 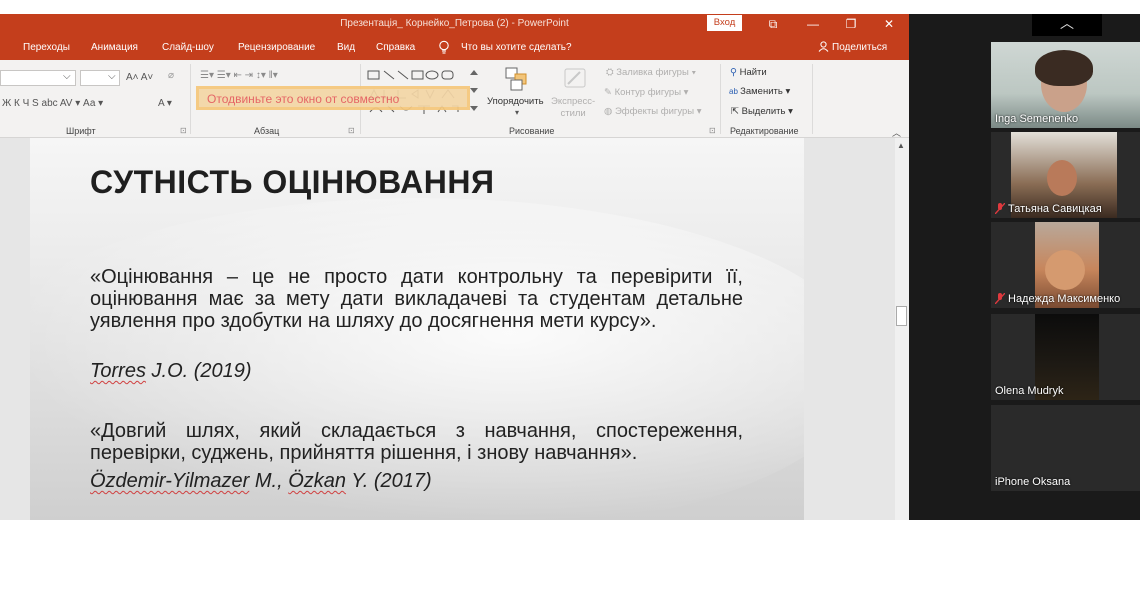 What do you see at coordinates (139, 77) in the screenshot?
I see `font-size-buttons: A˄ A˅` at bounding box center [139, 77].